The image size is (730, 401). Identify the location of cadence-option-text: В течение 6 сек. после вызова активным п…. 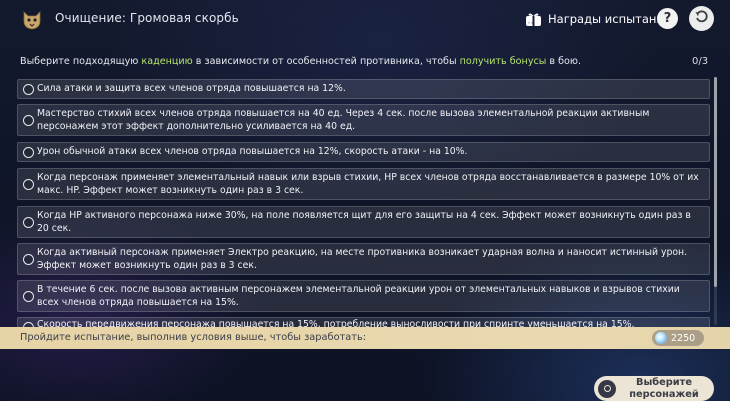
(358, 296).